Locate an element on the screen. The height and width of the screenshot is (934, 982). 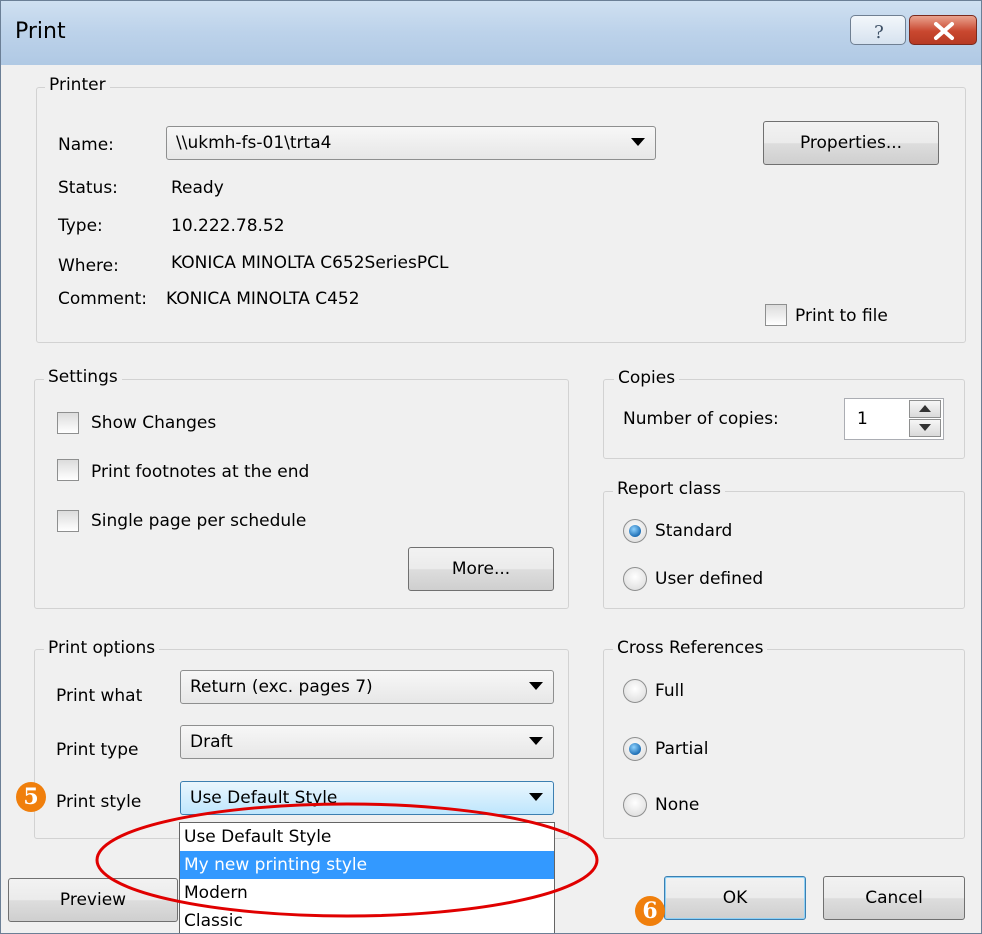
step-6-marker: 6 is located at coordinates (650, 911).